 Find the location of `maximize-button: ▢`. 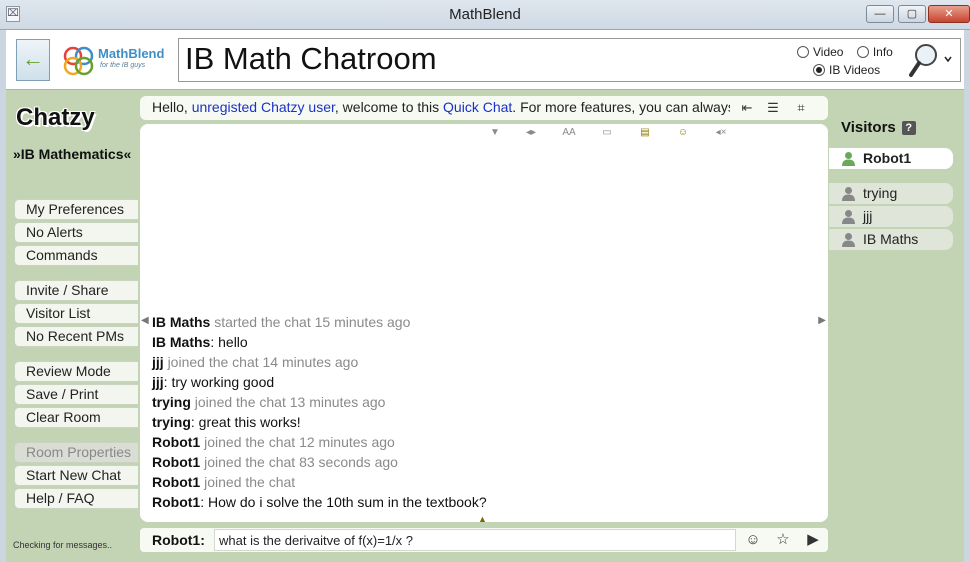

maximize-button: ▢ is located at coordinates (912, 14).